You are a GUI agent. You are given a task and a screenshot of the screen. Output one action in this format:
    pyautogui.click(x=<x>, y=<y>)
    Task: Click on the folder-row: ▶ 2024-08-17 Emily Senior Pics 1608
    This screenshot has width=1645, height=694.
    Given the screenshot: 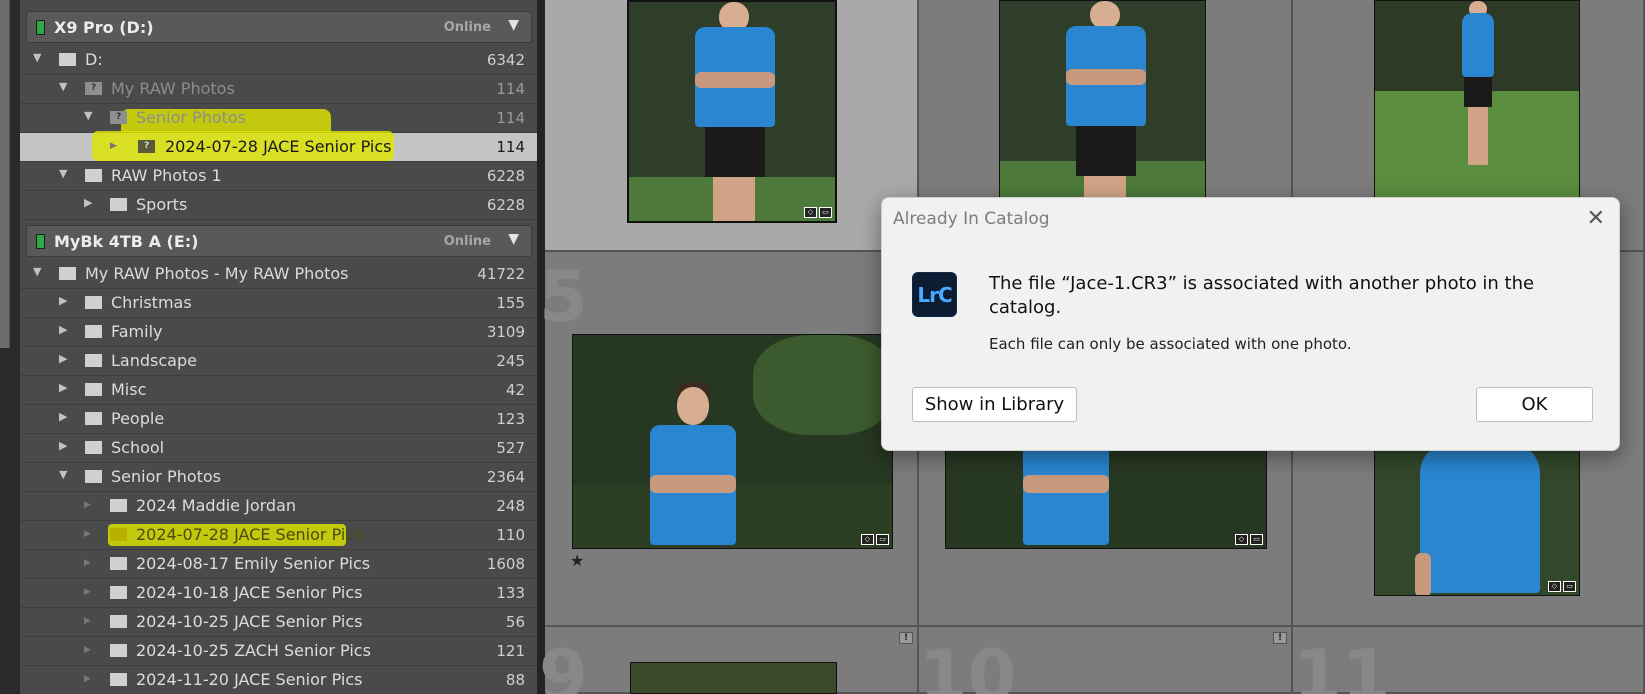 What is the action you would take?
    pyautogui.click(x=278, y=564)
    